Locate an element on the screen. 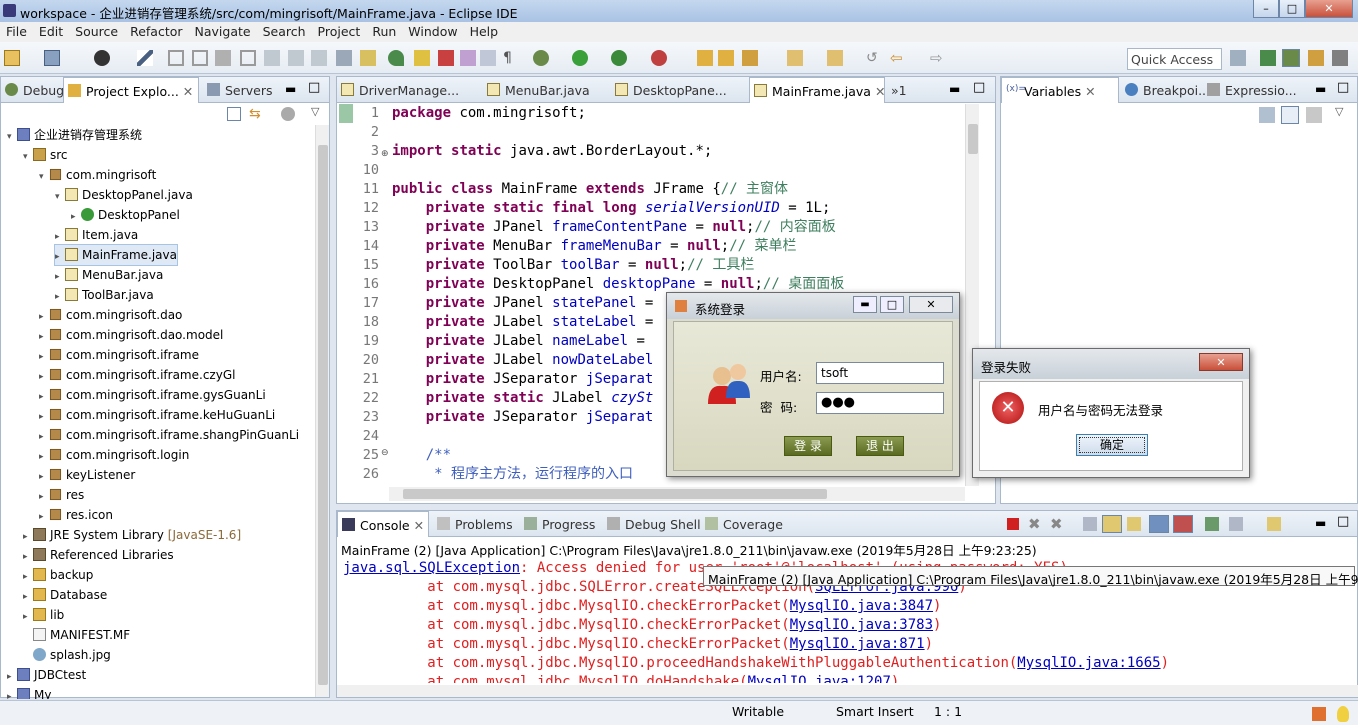 The image size is (1358, 725). forward-icon: ⇨ is located at coordinates (938, 58).